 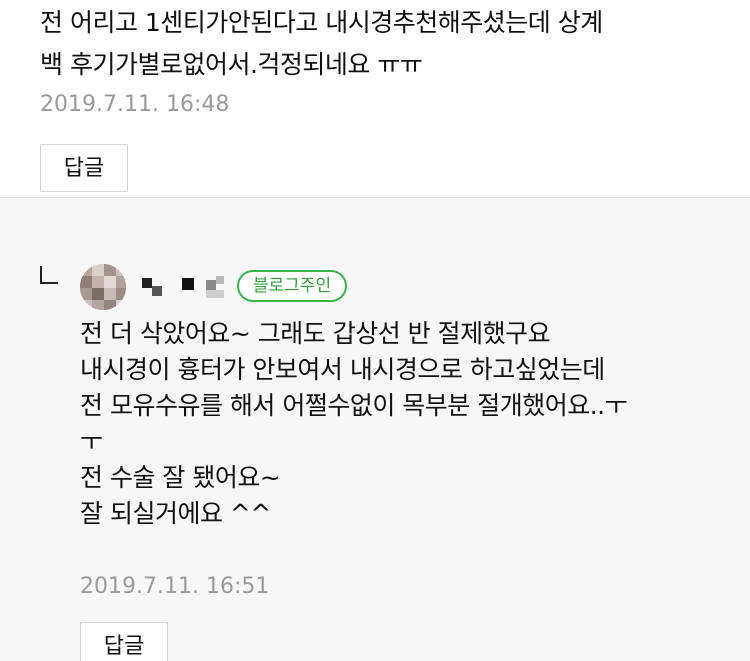 I want to click on blog-owner-badge: 블로그주인, so click(x=292, y=286).